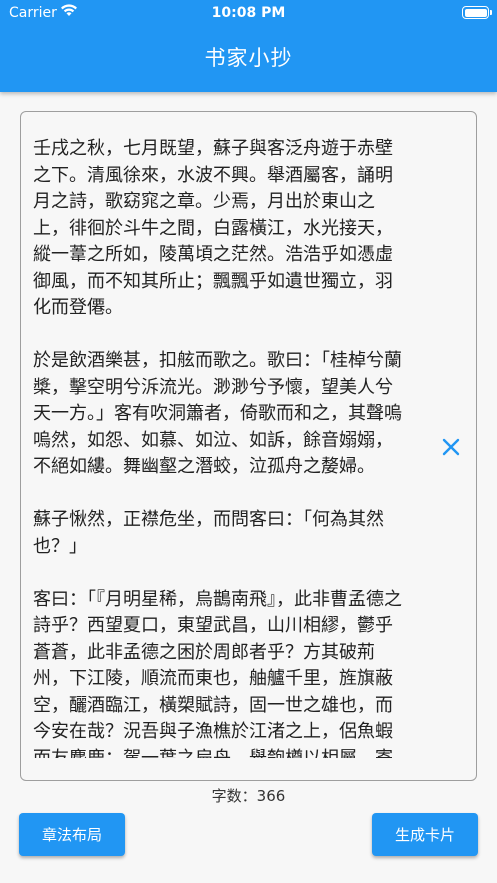  What do you see at coordinates (248, 796) in the screenshot?
I see `char-count: 字数：366` at bounding box center [248, 796].